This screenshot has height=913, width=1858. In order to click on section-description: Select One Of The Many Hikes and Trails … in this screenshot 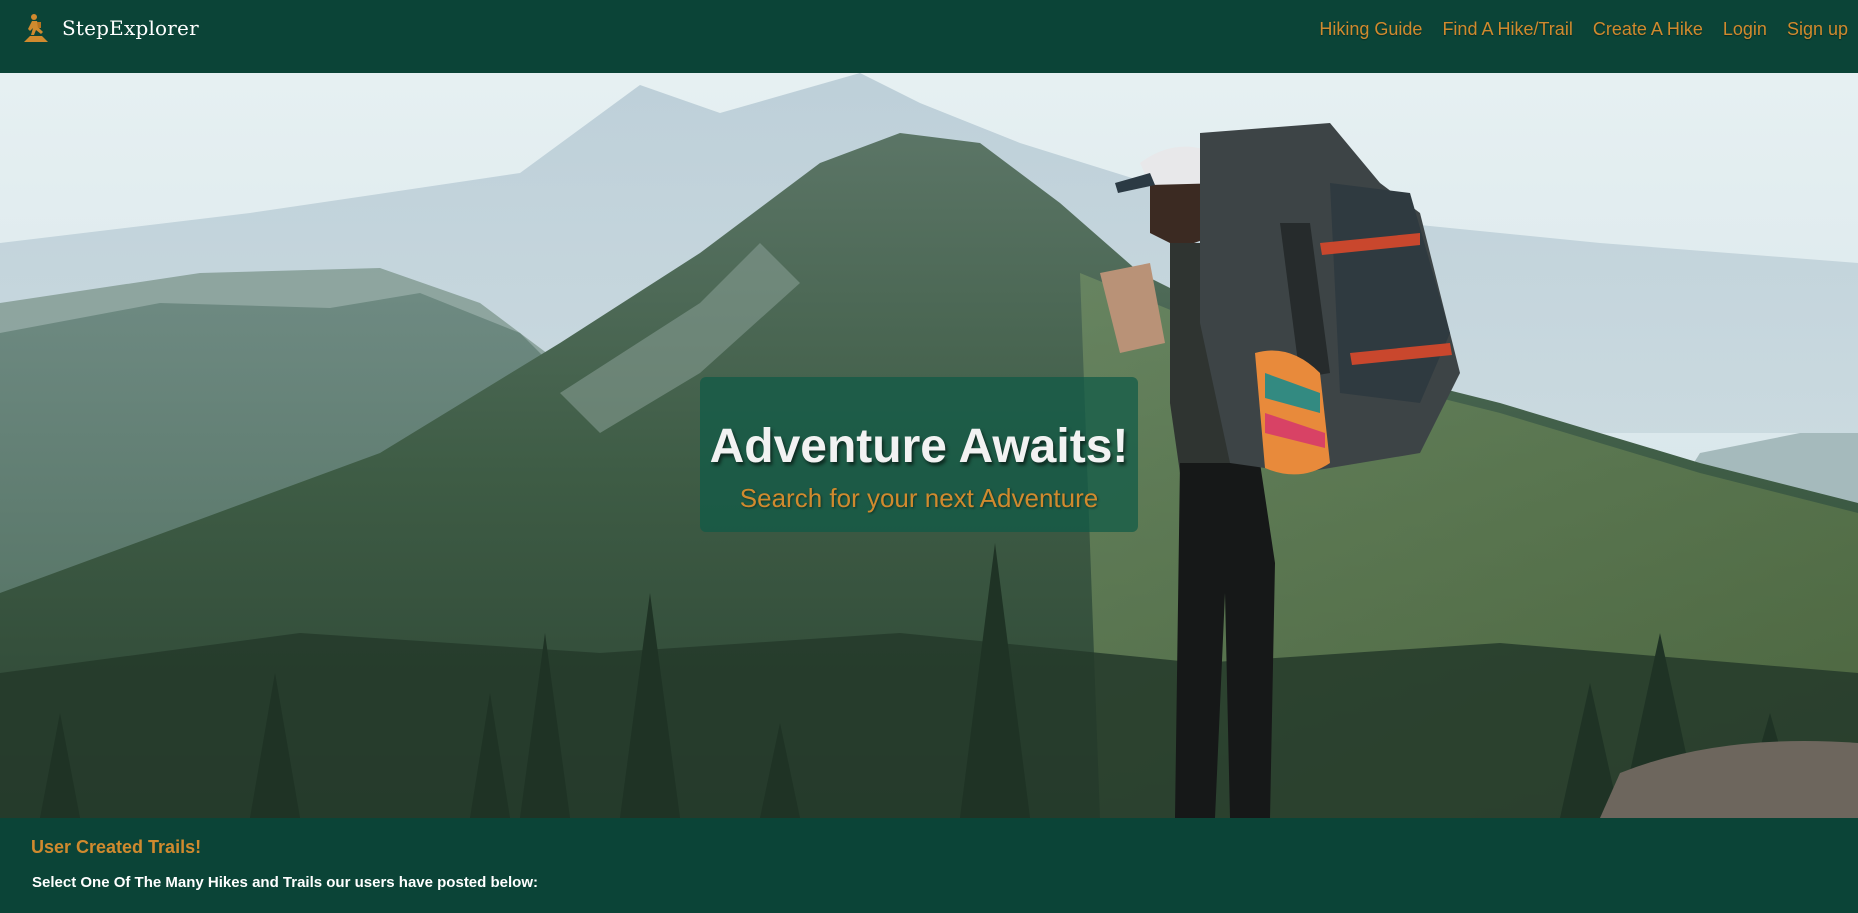, I will do `click(285, 882)`.